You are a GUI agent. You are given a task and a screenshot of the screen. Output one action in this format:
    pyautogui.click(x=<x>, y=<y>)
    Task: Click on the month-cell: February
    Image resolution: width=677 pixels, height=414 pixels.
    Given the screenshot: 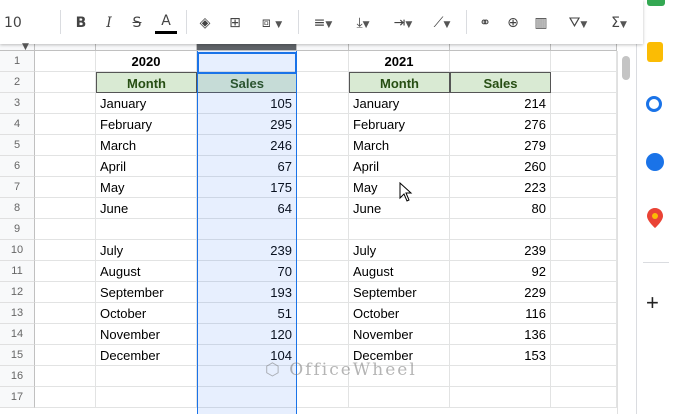 What is the action you would take?
    pyautogui.click(x=146, y=124)
    